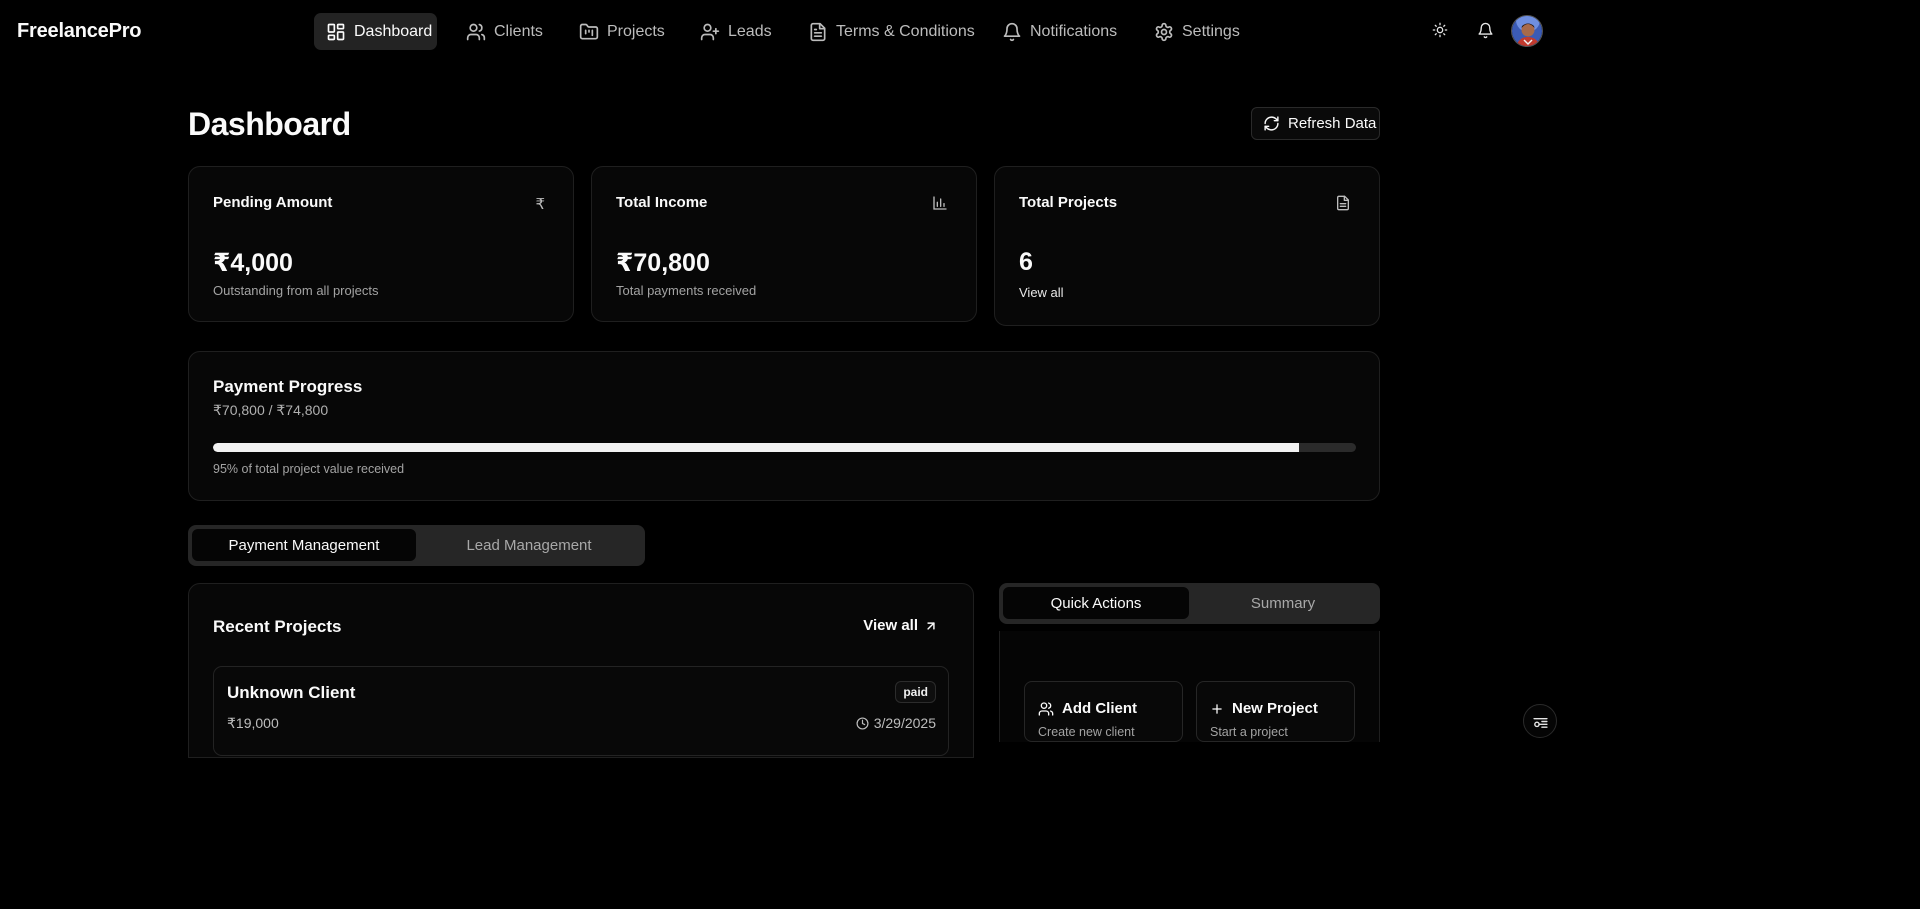 This screenshot has height=909, width=1920. I want to click on avatar, so click(1527, 31).